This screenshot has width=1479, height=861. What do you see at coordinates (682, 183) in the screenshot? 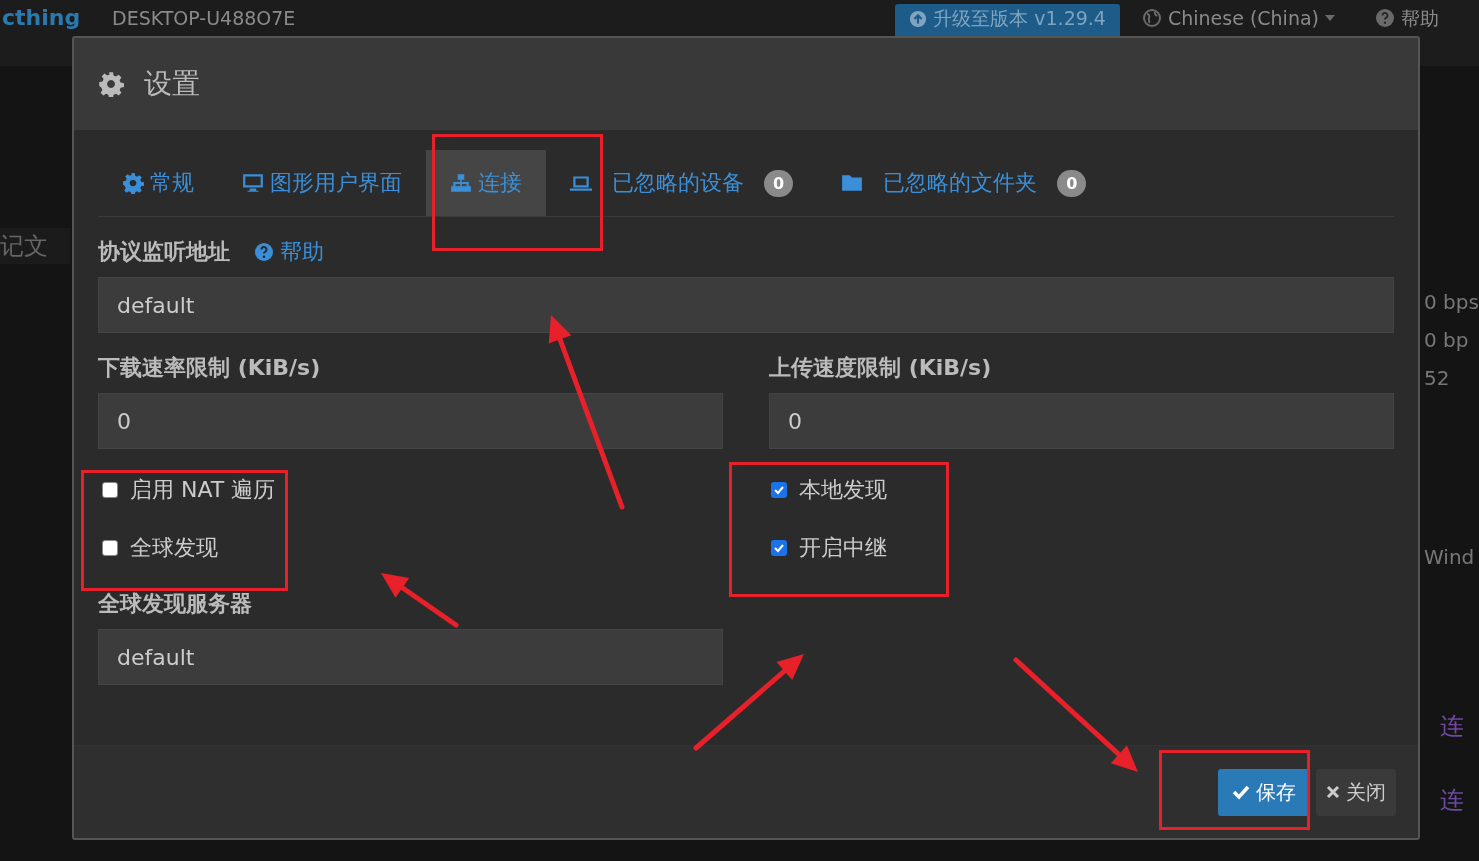
I see `settings-tab: 已忽略的设备 0` at bounding box center [682, 183].